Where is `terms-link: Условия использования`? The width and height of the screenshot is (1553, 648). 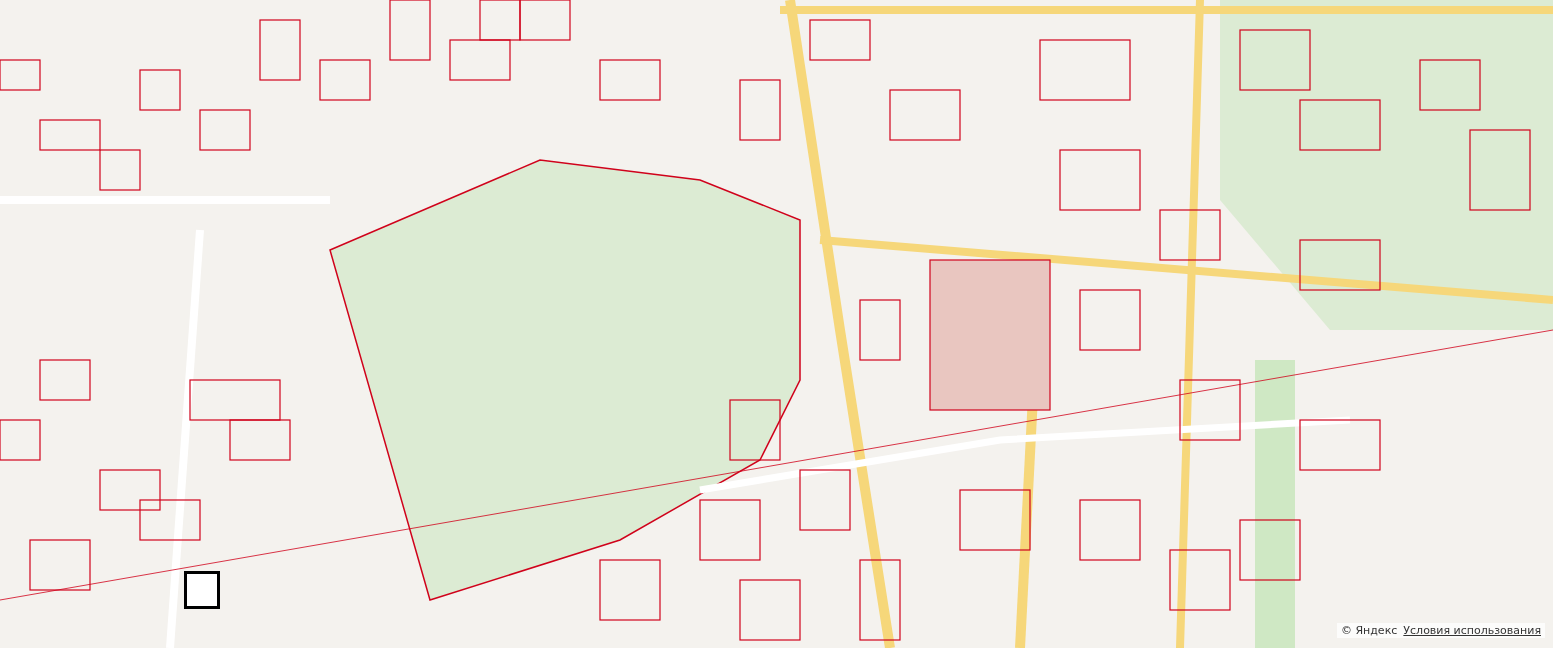 terms-link: Условия использования is located at coordinates (1472, 630).